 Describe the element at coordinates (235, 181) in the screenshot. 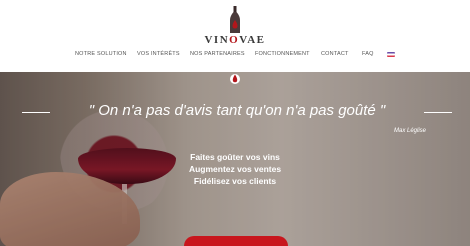

I see `benefit-item: Fidélisez vos clients` at that location.